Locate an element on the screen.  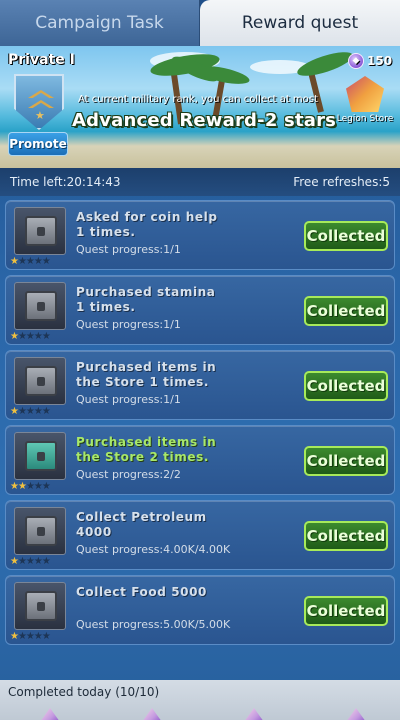
quest-progress: Quest progress:4.00K/4.00K is located at coordinates (153, 549).